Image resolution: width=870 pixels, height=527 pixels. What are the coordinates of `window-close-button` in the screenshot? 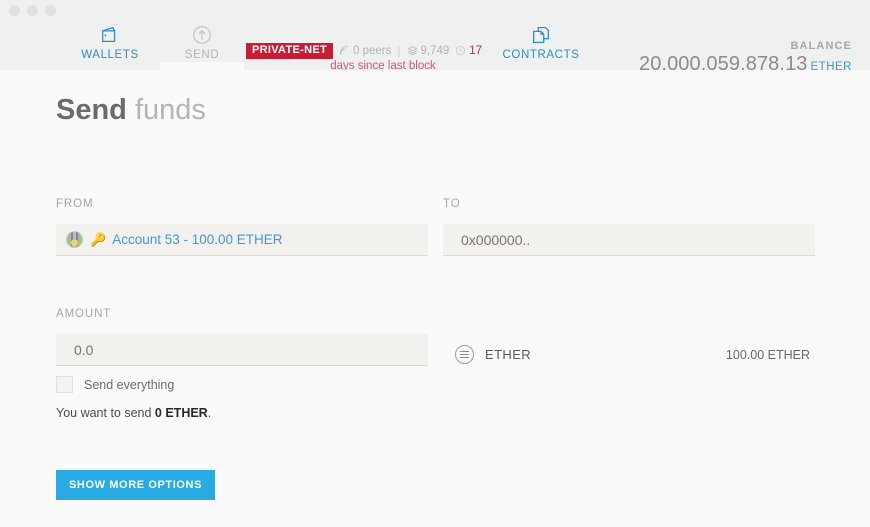 It's located at (14, 10).